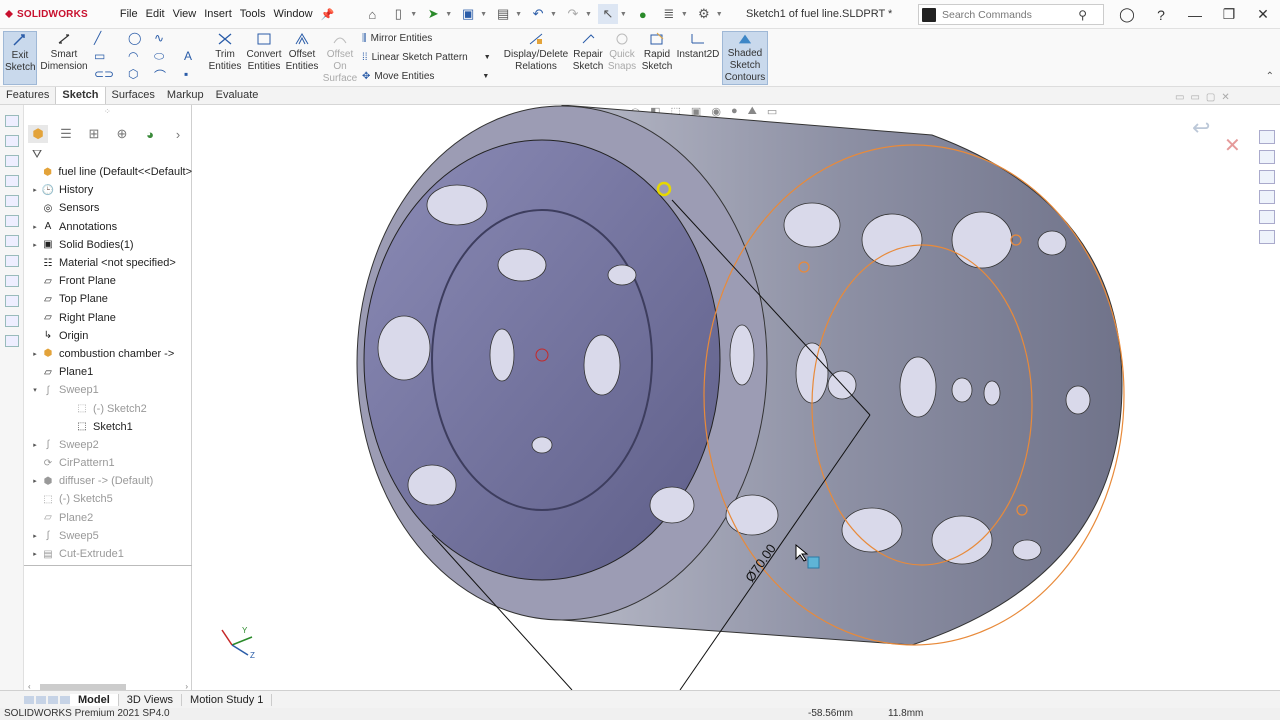  What do you see at coordinates (108, 518) in the screenshot?
I see `tree-item: ▱ Plane2` at bounding box center [108, 518].